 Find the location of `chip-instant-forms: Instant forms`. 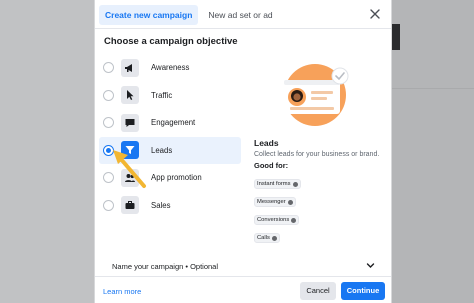

chip-instant-forms: Instant forms is located at coordinates (277, 184).